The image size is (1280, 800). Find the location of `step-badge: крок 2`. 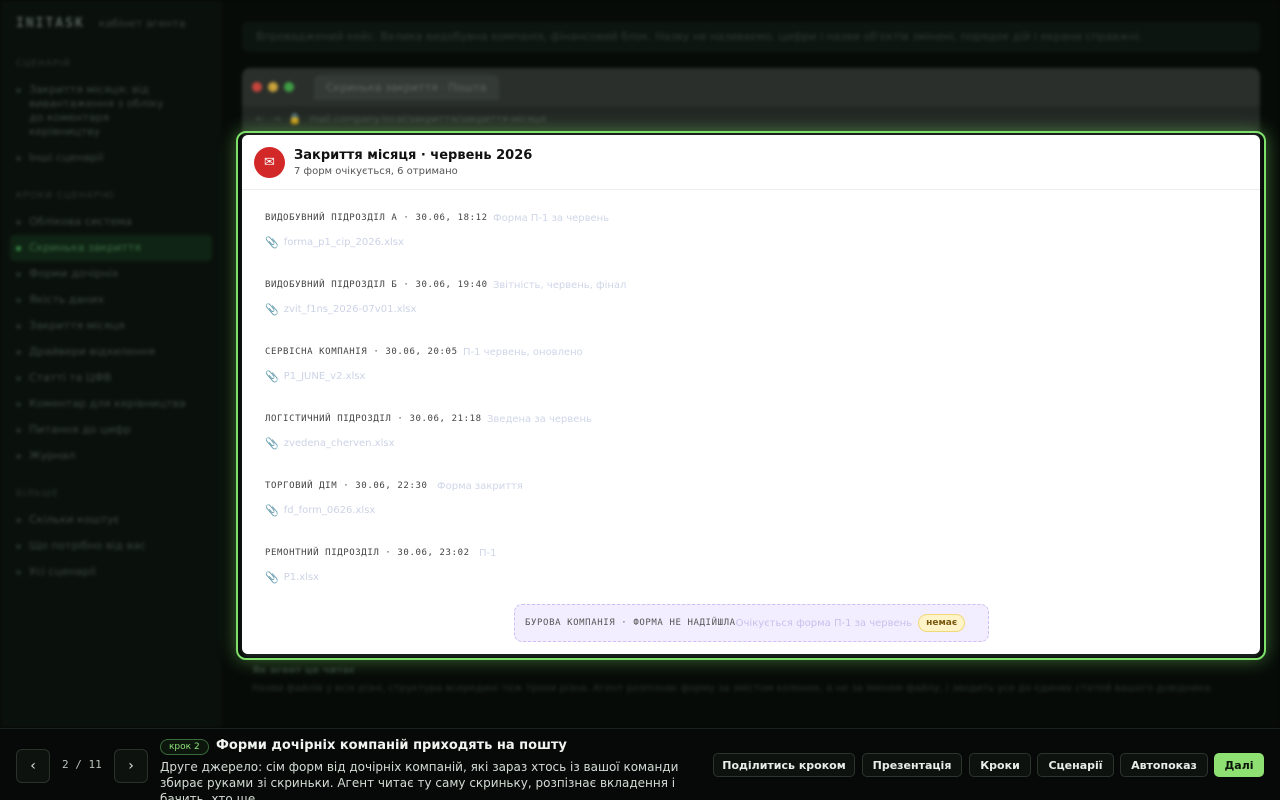

step-badge: крок 2 is located at coordinates (184, 747).